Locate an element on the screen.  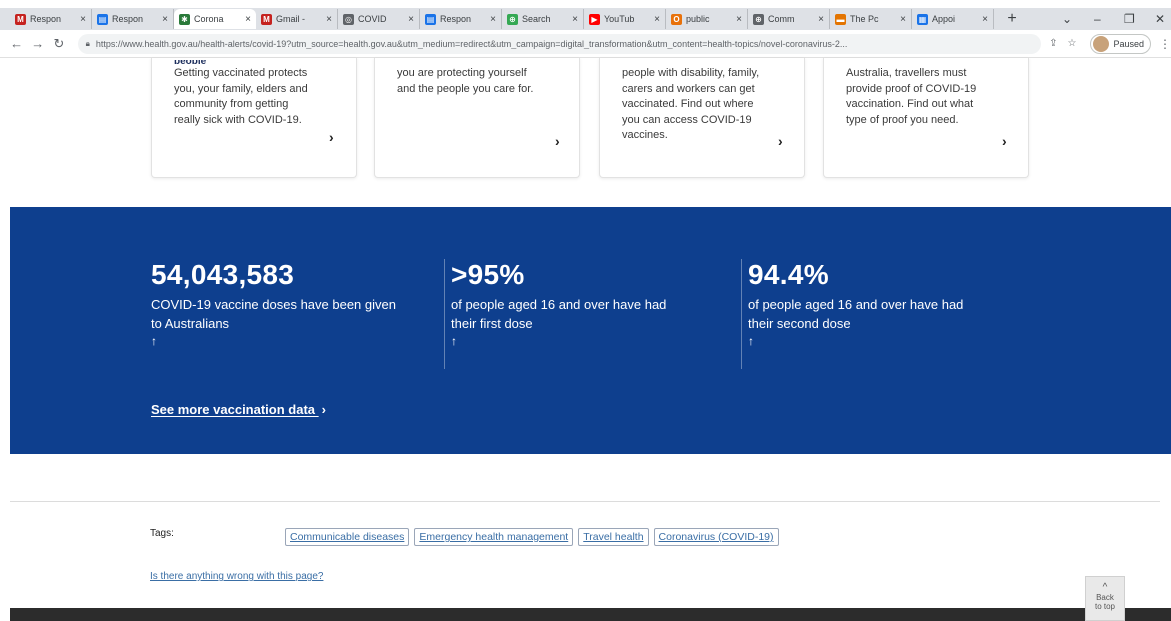
tab-label: Appoi is located at coordinates (944, 19).